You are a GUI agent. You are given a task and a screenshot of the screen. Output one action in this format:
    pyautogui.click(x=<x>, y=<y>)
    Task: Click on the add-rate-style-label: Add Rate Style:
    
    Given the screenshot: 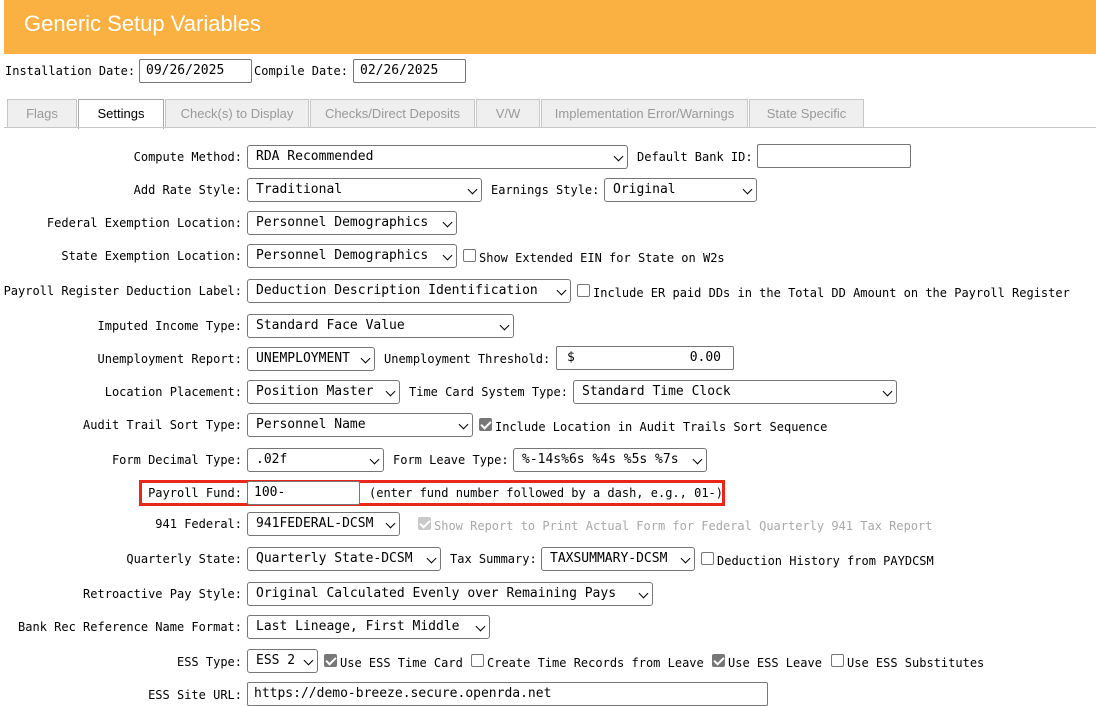 What is the action you would take?
    pyautogui.click(x=187, y=190)
    